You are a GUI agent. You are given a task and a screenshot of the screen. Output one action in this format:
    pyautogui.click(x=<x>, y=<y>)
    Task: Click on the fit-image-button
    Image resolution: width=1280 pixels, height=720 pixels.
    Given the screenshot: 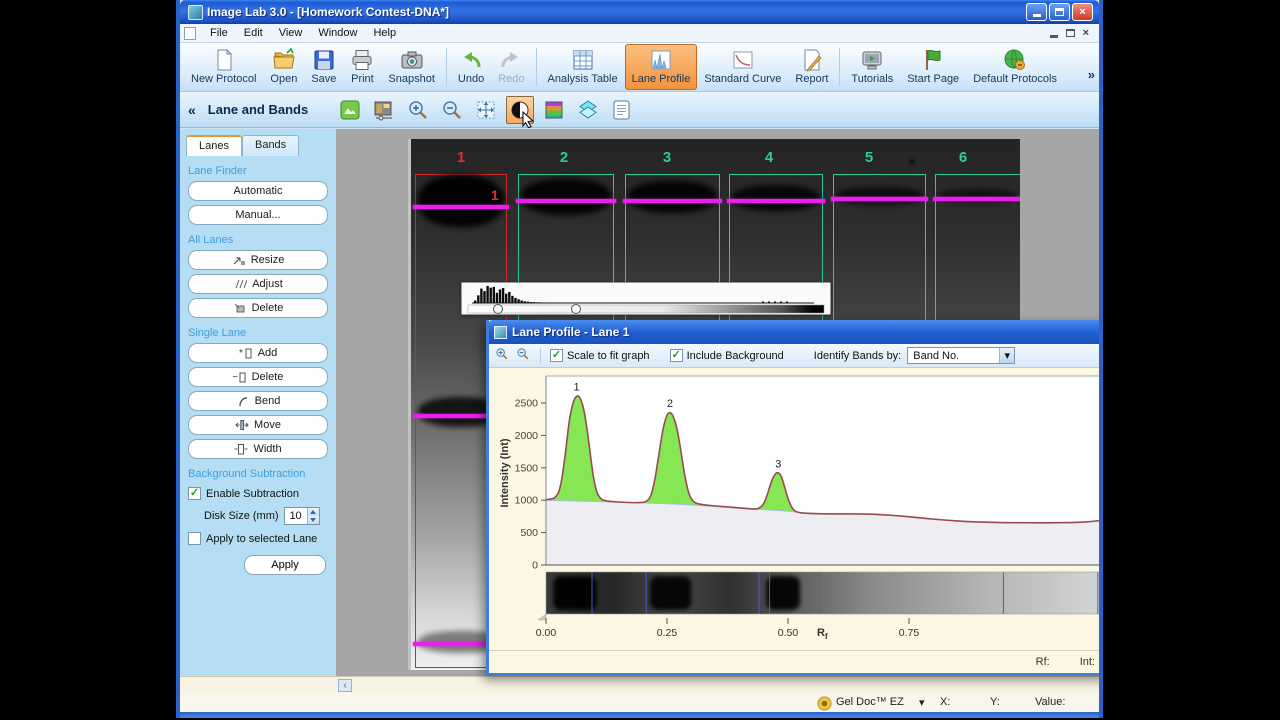 What is the action you would take?
    pyautogui.click(x=486, y=110)
    